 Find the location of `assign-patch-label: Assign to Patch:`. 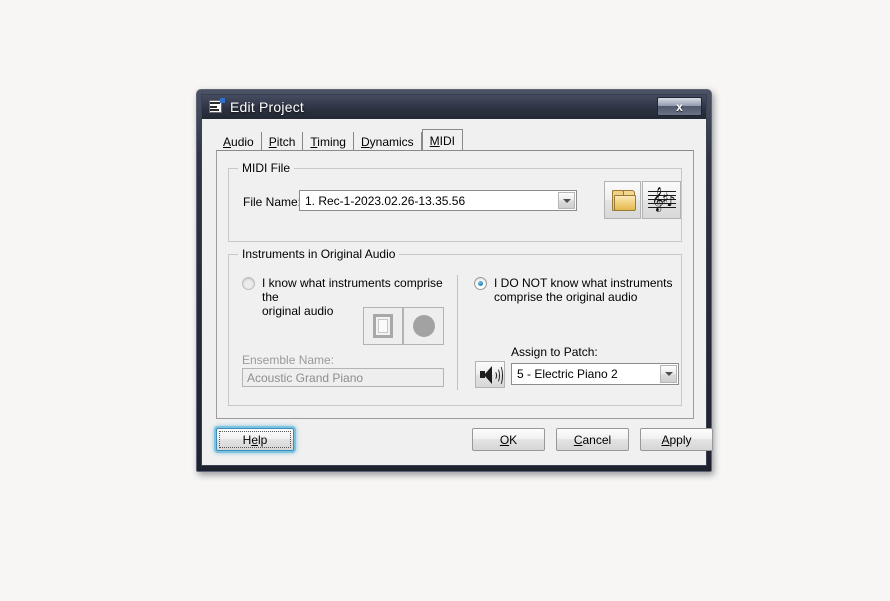

assign-patch-label: Assign to Patch: is located at coordinates (554, 352).